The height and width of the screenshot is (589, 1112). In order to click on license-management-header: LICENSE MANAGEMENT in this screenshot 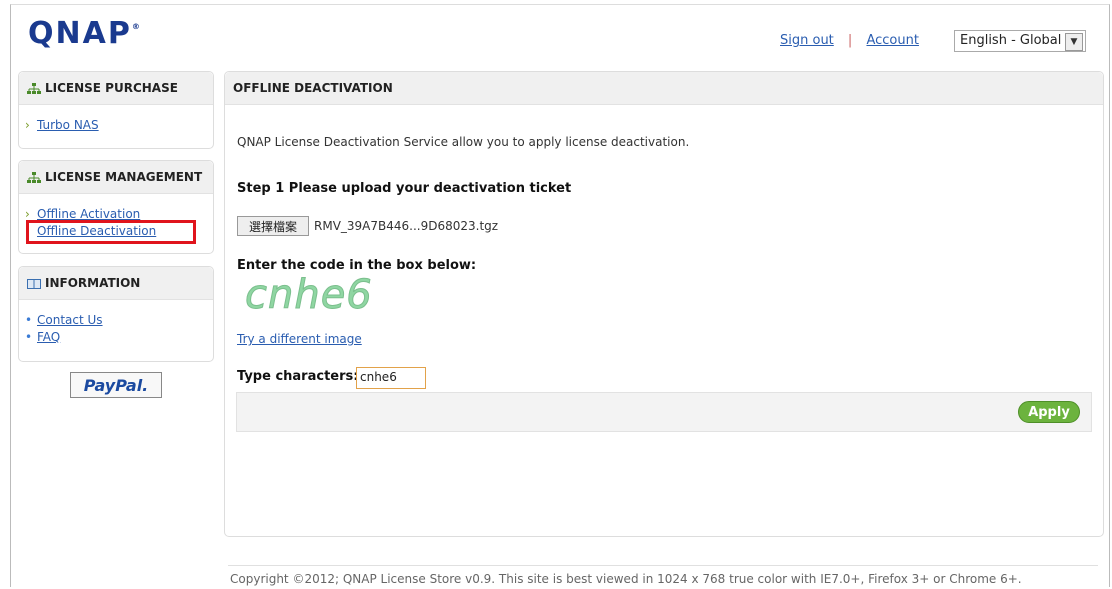, I will do `click(116, 177)`.